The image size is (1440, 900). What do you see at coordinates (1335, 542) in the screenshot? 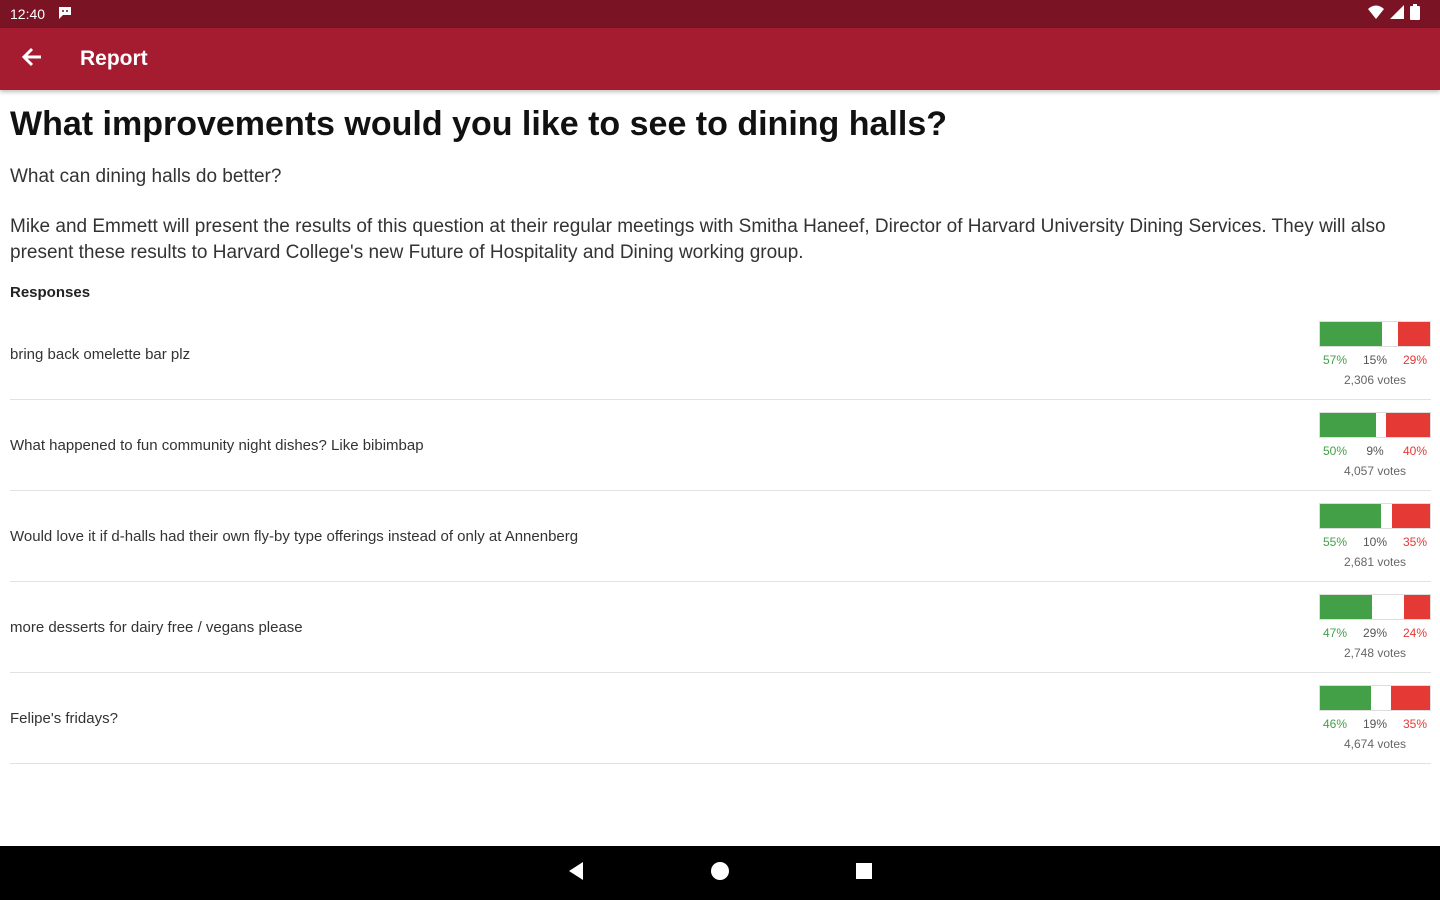
I see `agree-percent: 55%` at bounding box center [1335, 542].